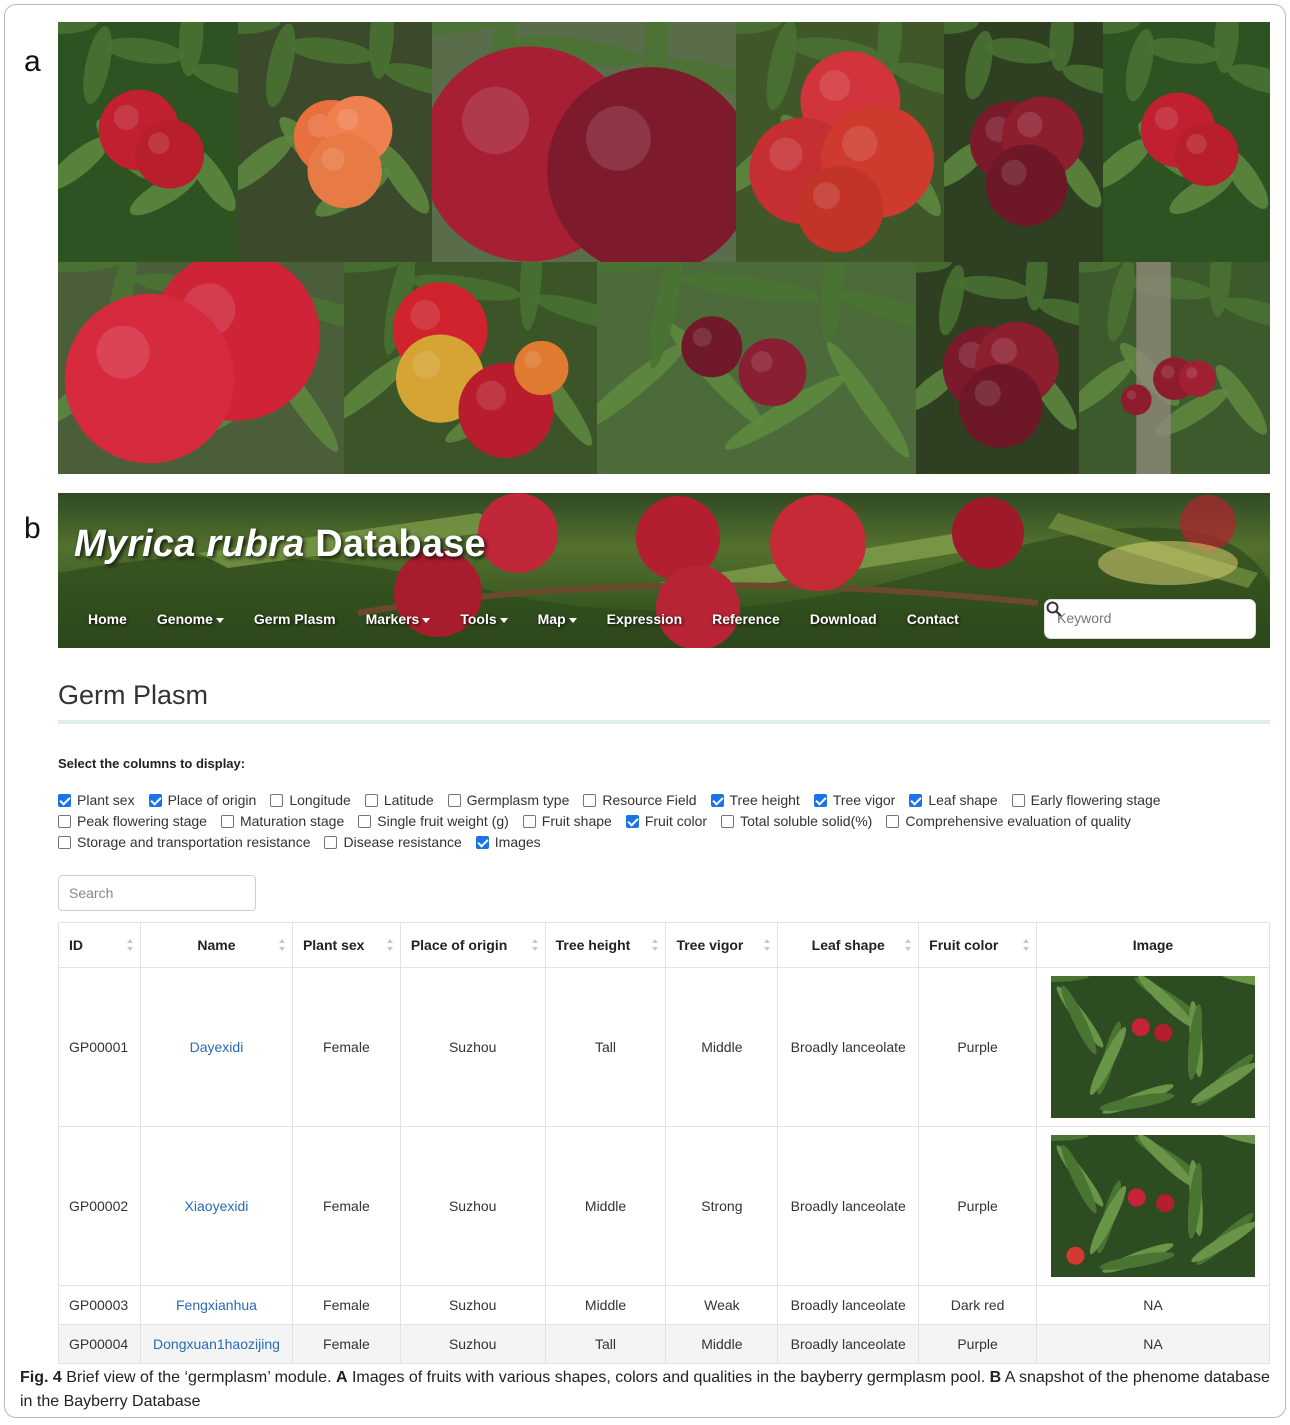 Image resolution: width=1290 pixels, height=1425 pixels. I want to click on nav-map: Map, so click(557, 619).